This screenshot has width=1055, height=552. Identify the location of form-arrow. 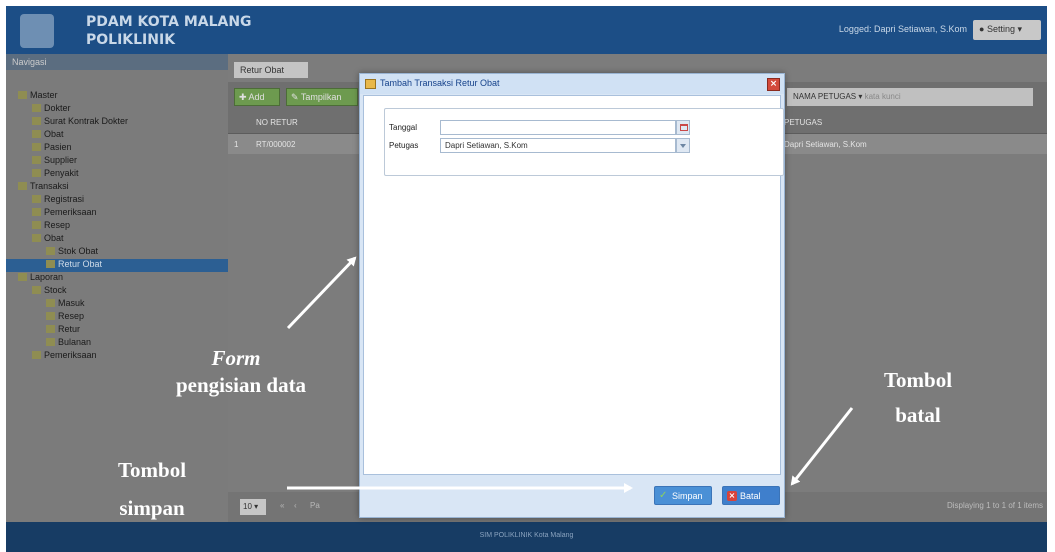
(321, 293).